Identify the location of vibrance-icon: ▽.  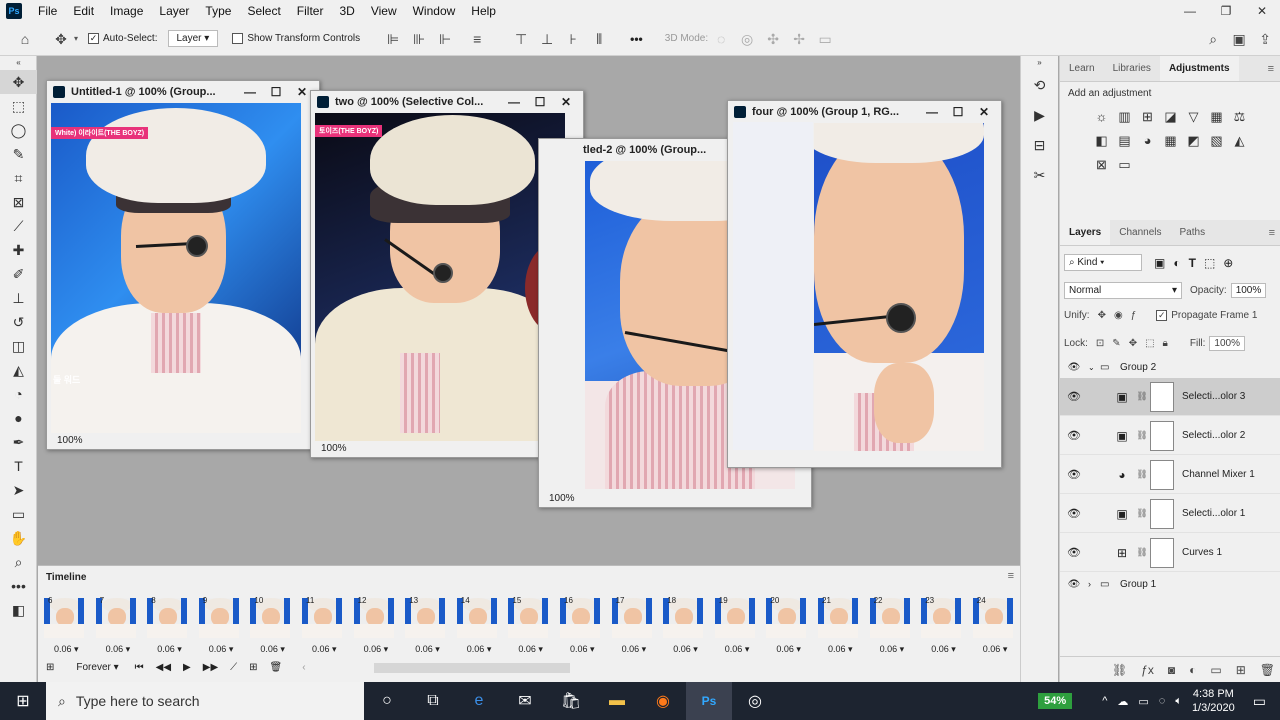
(1193, 117).